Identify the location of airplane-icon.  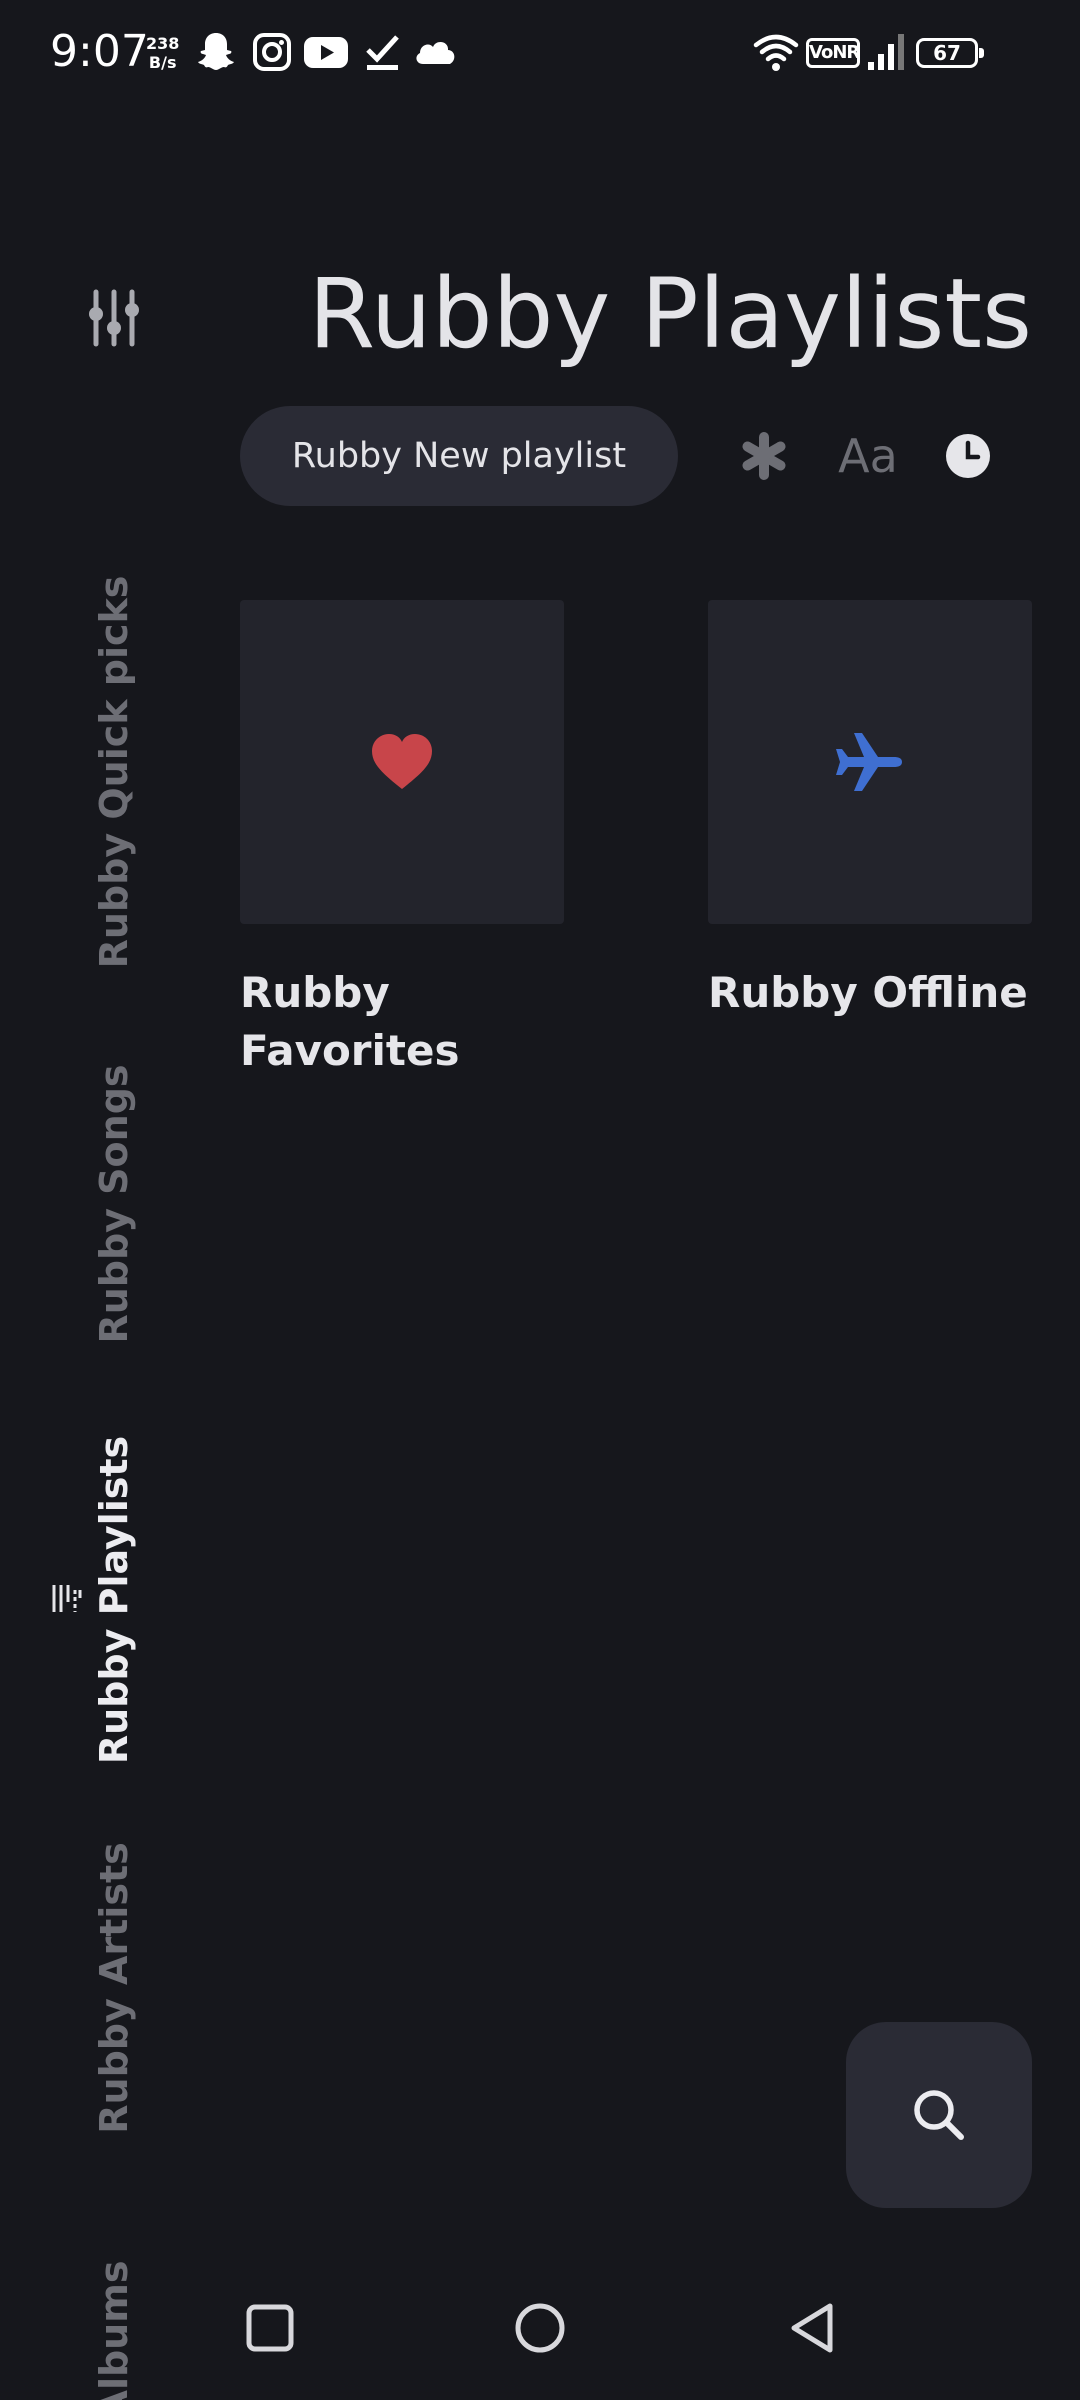
(869, 762).